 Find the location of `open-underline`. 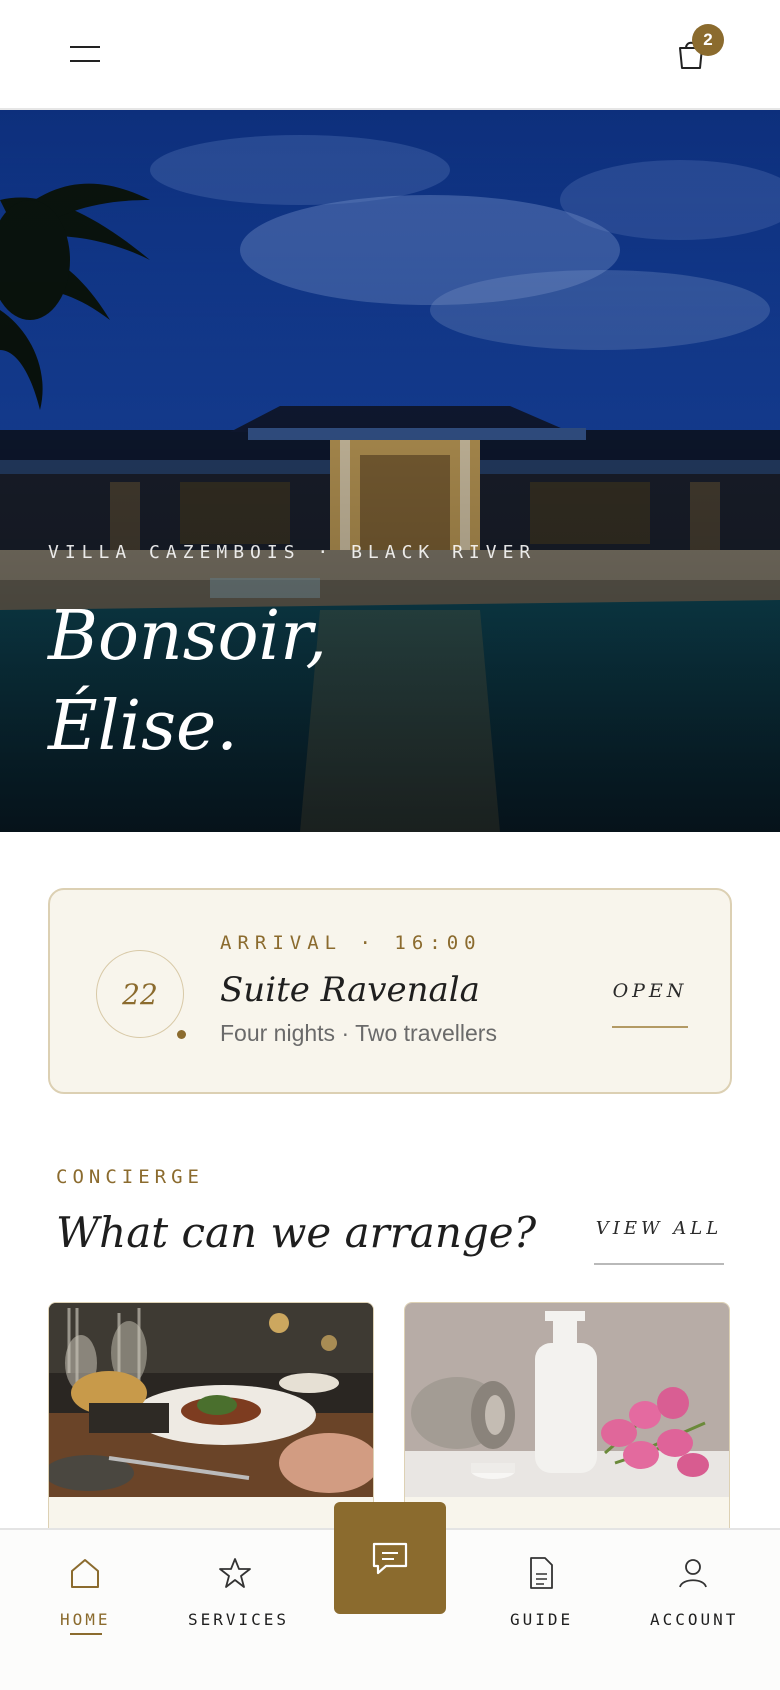

open-underline is located at coordinates (650, 1027).